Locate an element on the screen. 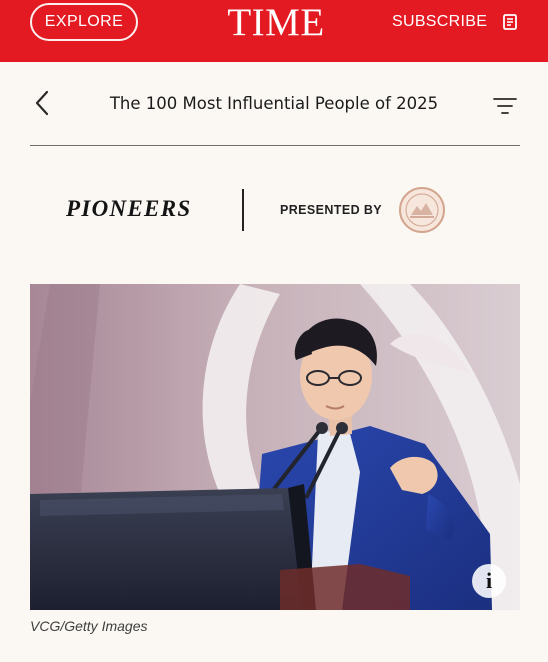  magazine-icon is located at coordinates (510, 22).